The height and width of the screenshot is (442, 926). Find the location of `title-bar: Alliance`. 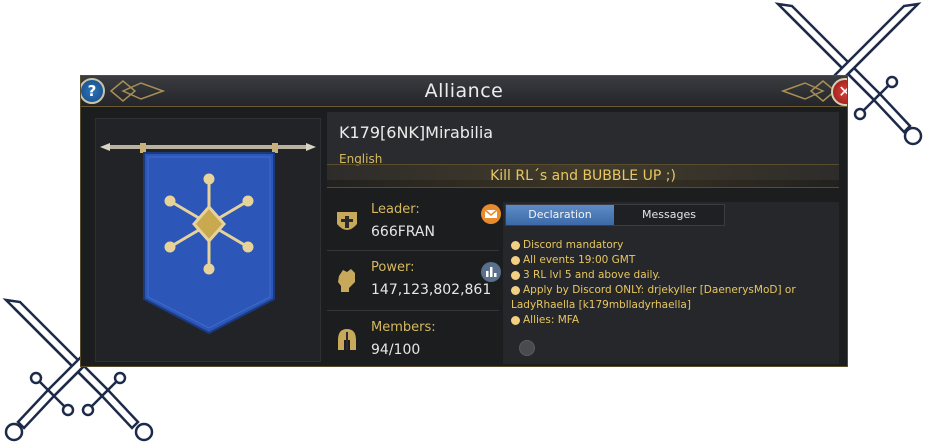

title-bar: Alliance is located at coordinates (464, 91).